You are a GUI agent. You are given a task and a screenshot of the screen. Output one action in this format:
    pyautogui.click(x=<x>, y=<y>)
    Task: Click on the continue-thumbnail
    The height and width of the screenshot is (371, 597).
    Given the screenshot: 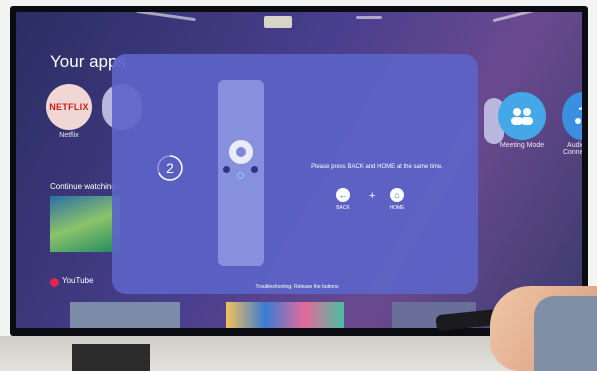 What is the action you would take?
    pyautogui.click(x=85, y=224)
    